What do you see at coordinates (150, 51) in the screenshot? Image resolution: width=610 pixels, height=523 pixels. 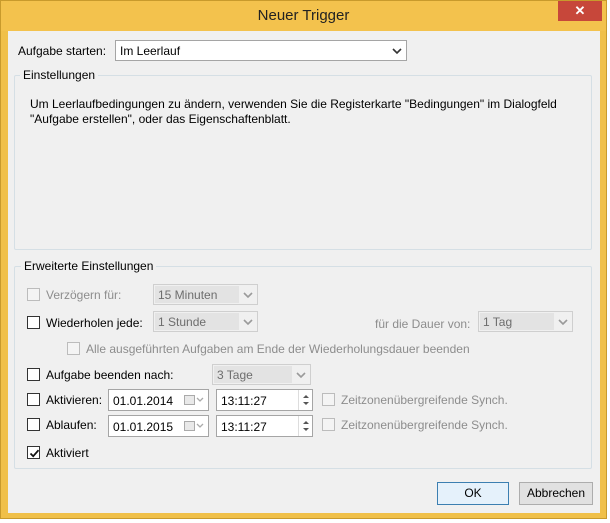 I see `start-select-value: Im Leerlauf` at bounding box center [150, 51].